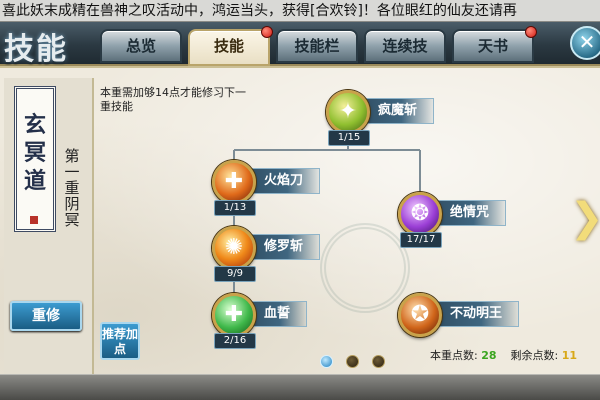 The image size is (600, 400). I want to click on skill-node-flame-blade: 火焰刀 ✚ 1/13, so click(282, 190).